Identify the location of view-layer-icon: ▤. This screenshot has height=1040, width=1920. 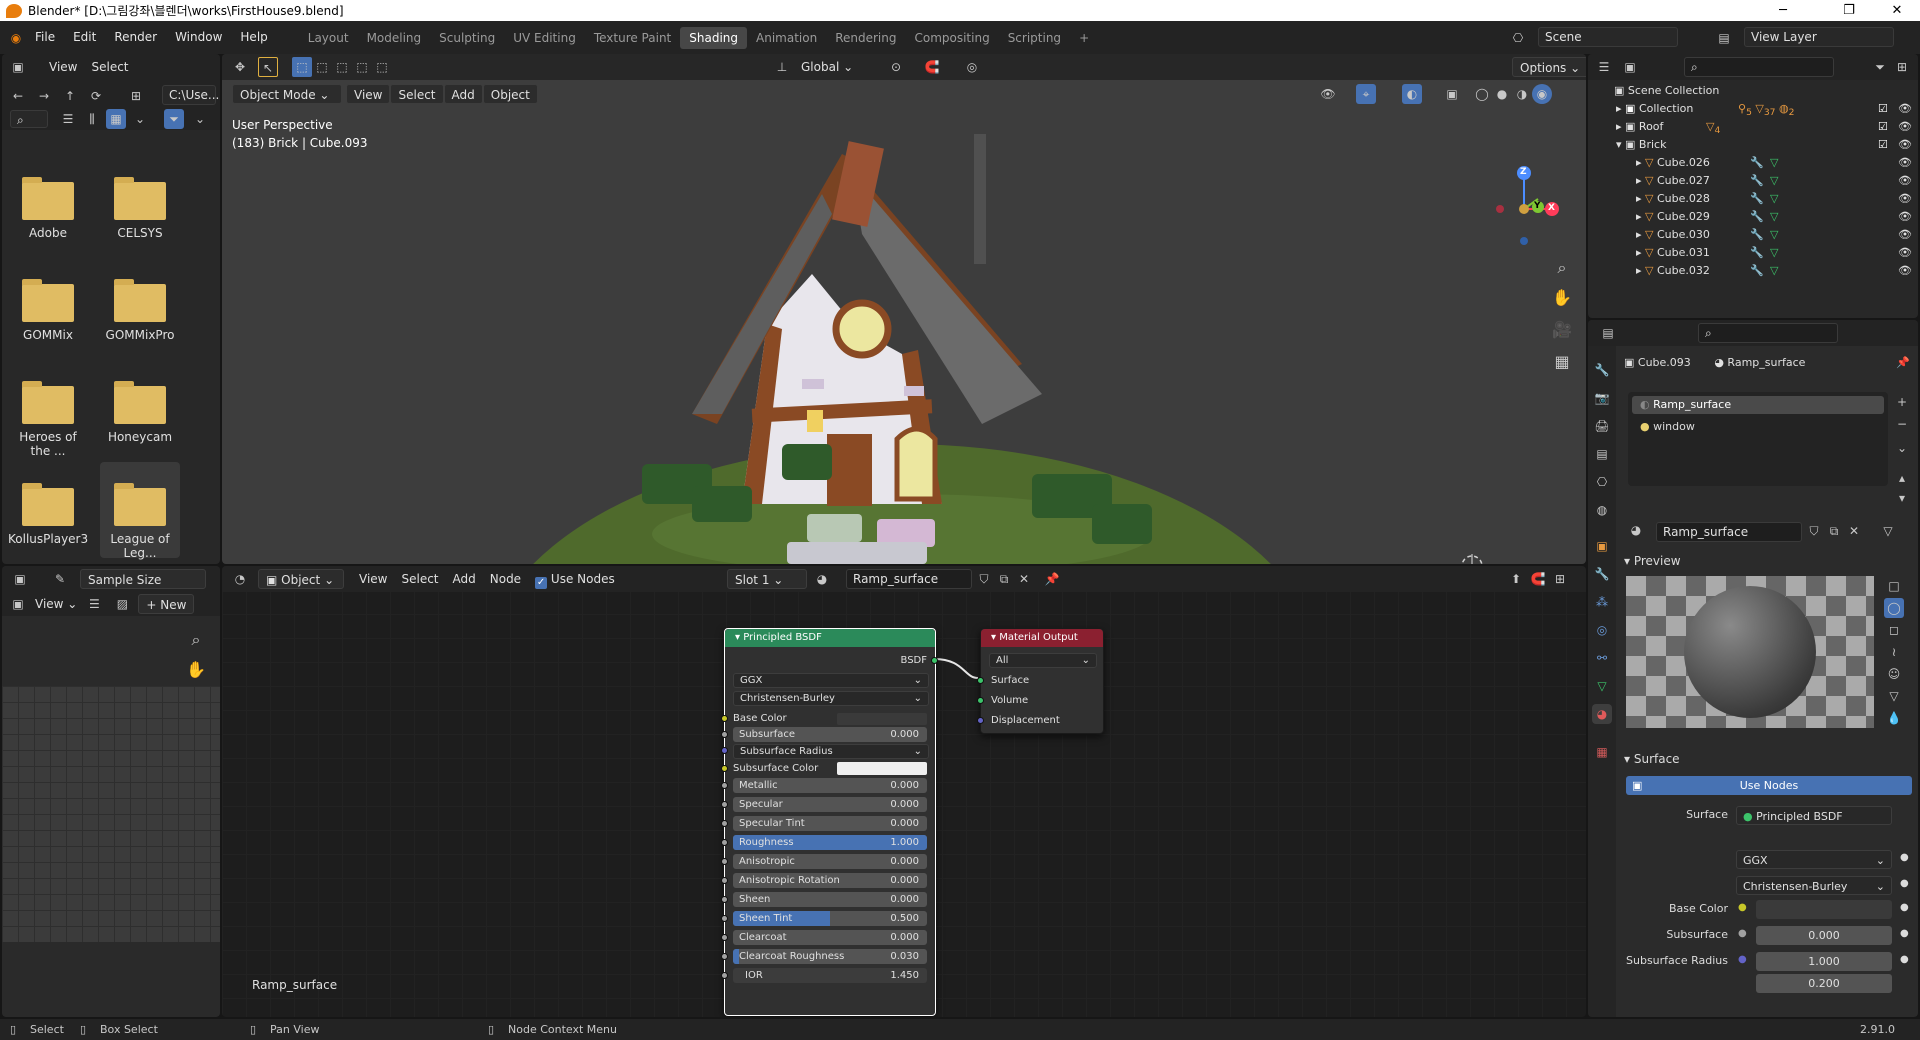
(1724, 38).